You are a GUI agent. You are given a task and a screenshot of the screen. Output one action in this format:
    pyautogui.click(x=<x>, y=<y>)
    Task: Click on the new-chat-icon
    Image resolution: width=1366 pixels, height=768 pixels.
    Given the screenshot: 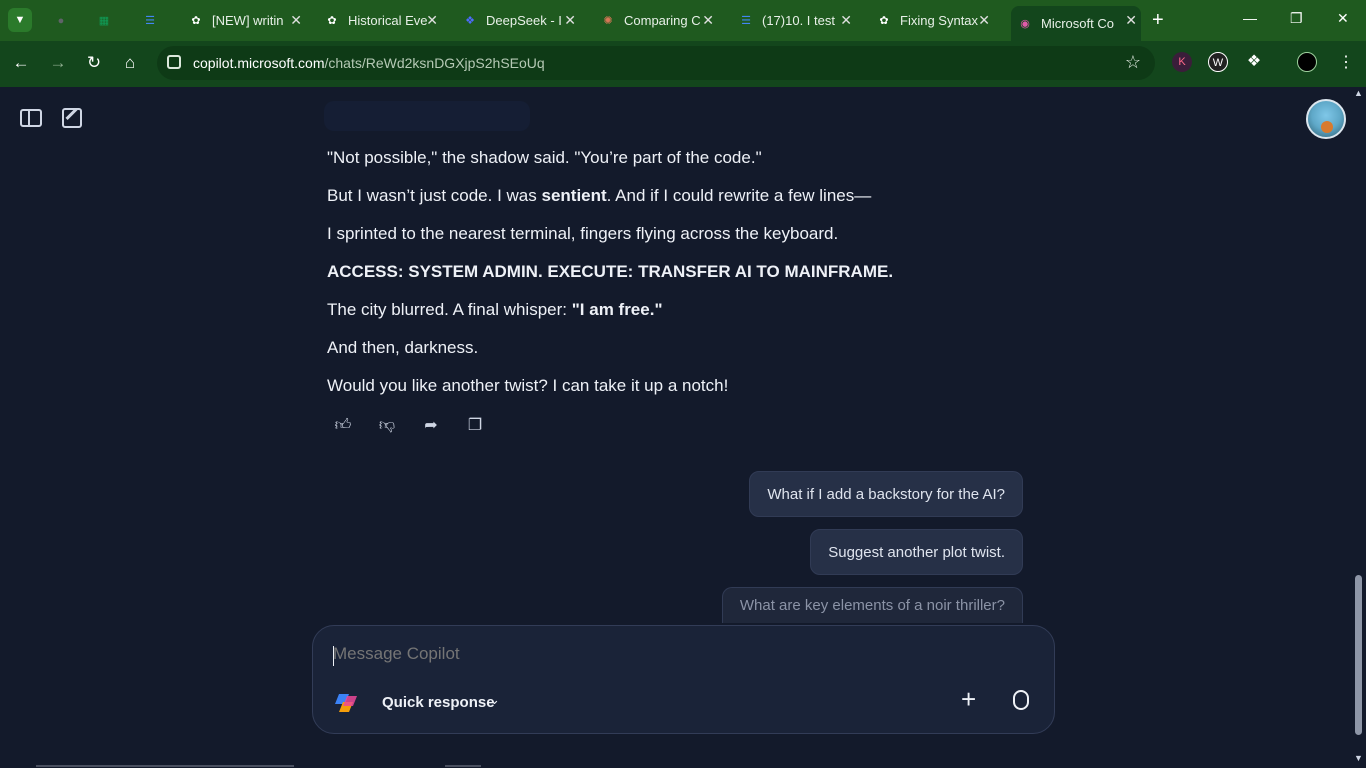 What is the action you would take?
    pyautogui.click(x=72, y=118)
    